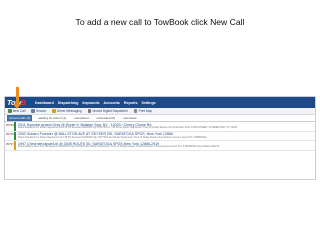  Describe the element at coordinates (145, 111) in the screenshot. I see `print-map-label: Print Map` at that location.